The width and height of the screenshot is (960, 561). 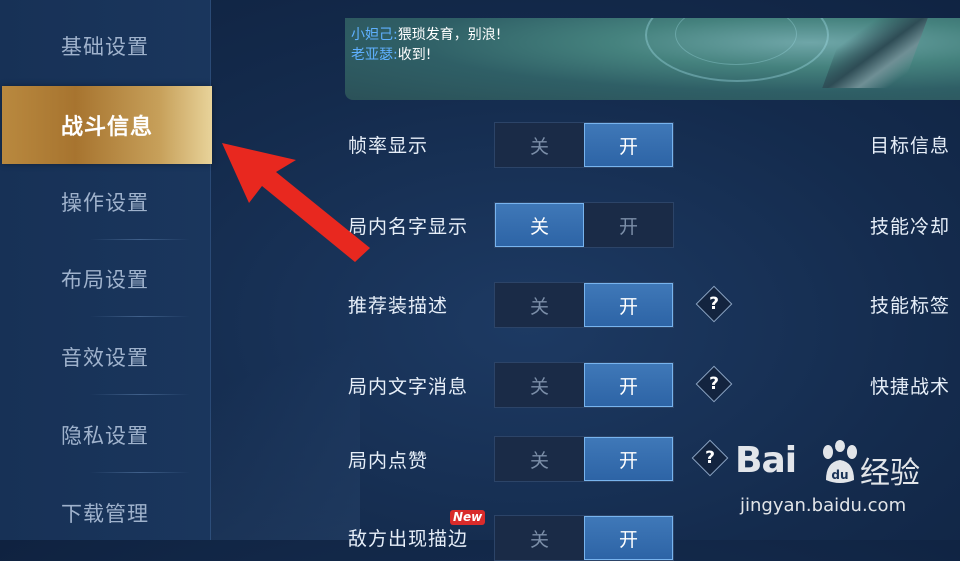 I want to click on paw-icon: du, so click(x=840, y=461).